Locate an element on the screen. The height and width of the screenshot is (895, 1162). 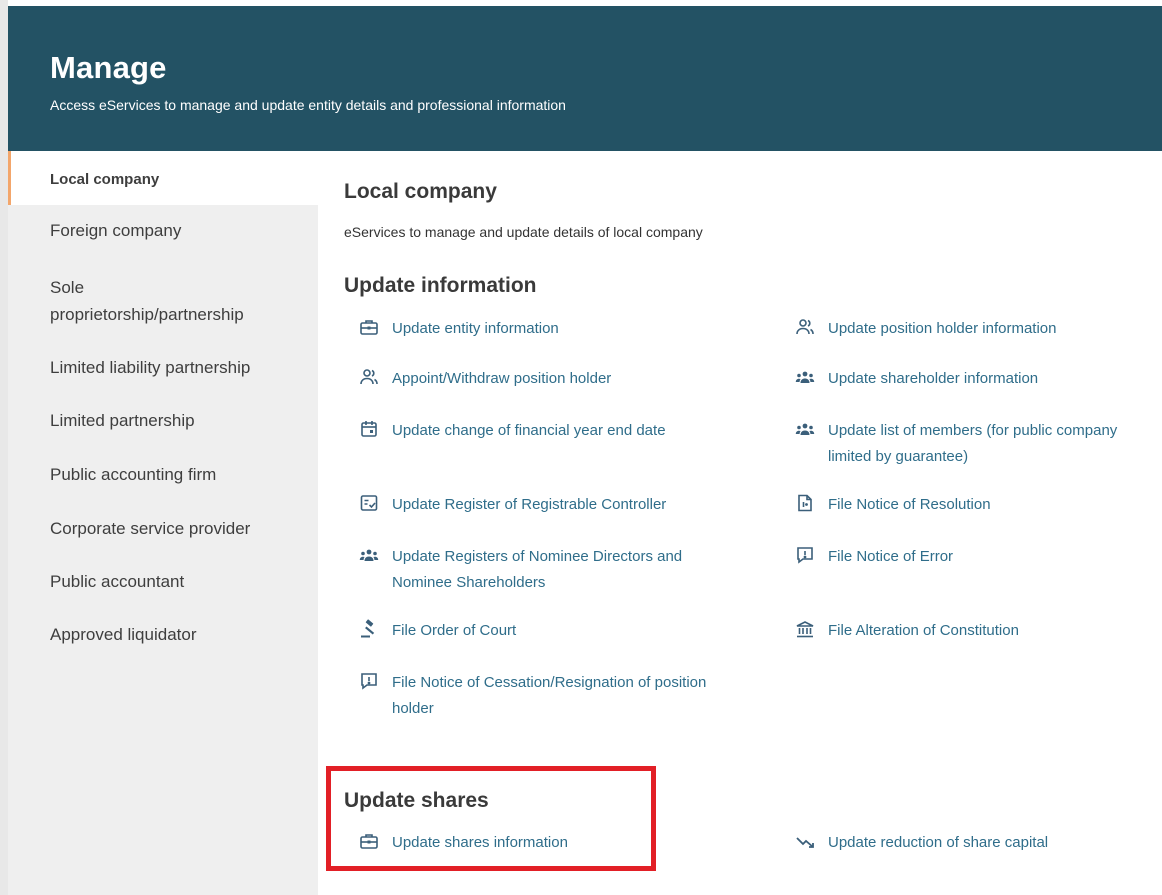
sidebar-item-limited-liability-partnership: Limited liability partnership is located at coordinates (163, 368).